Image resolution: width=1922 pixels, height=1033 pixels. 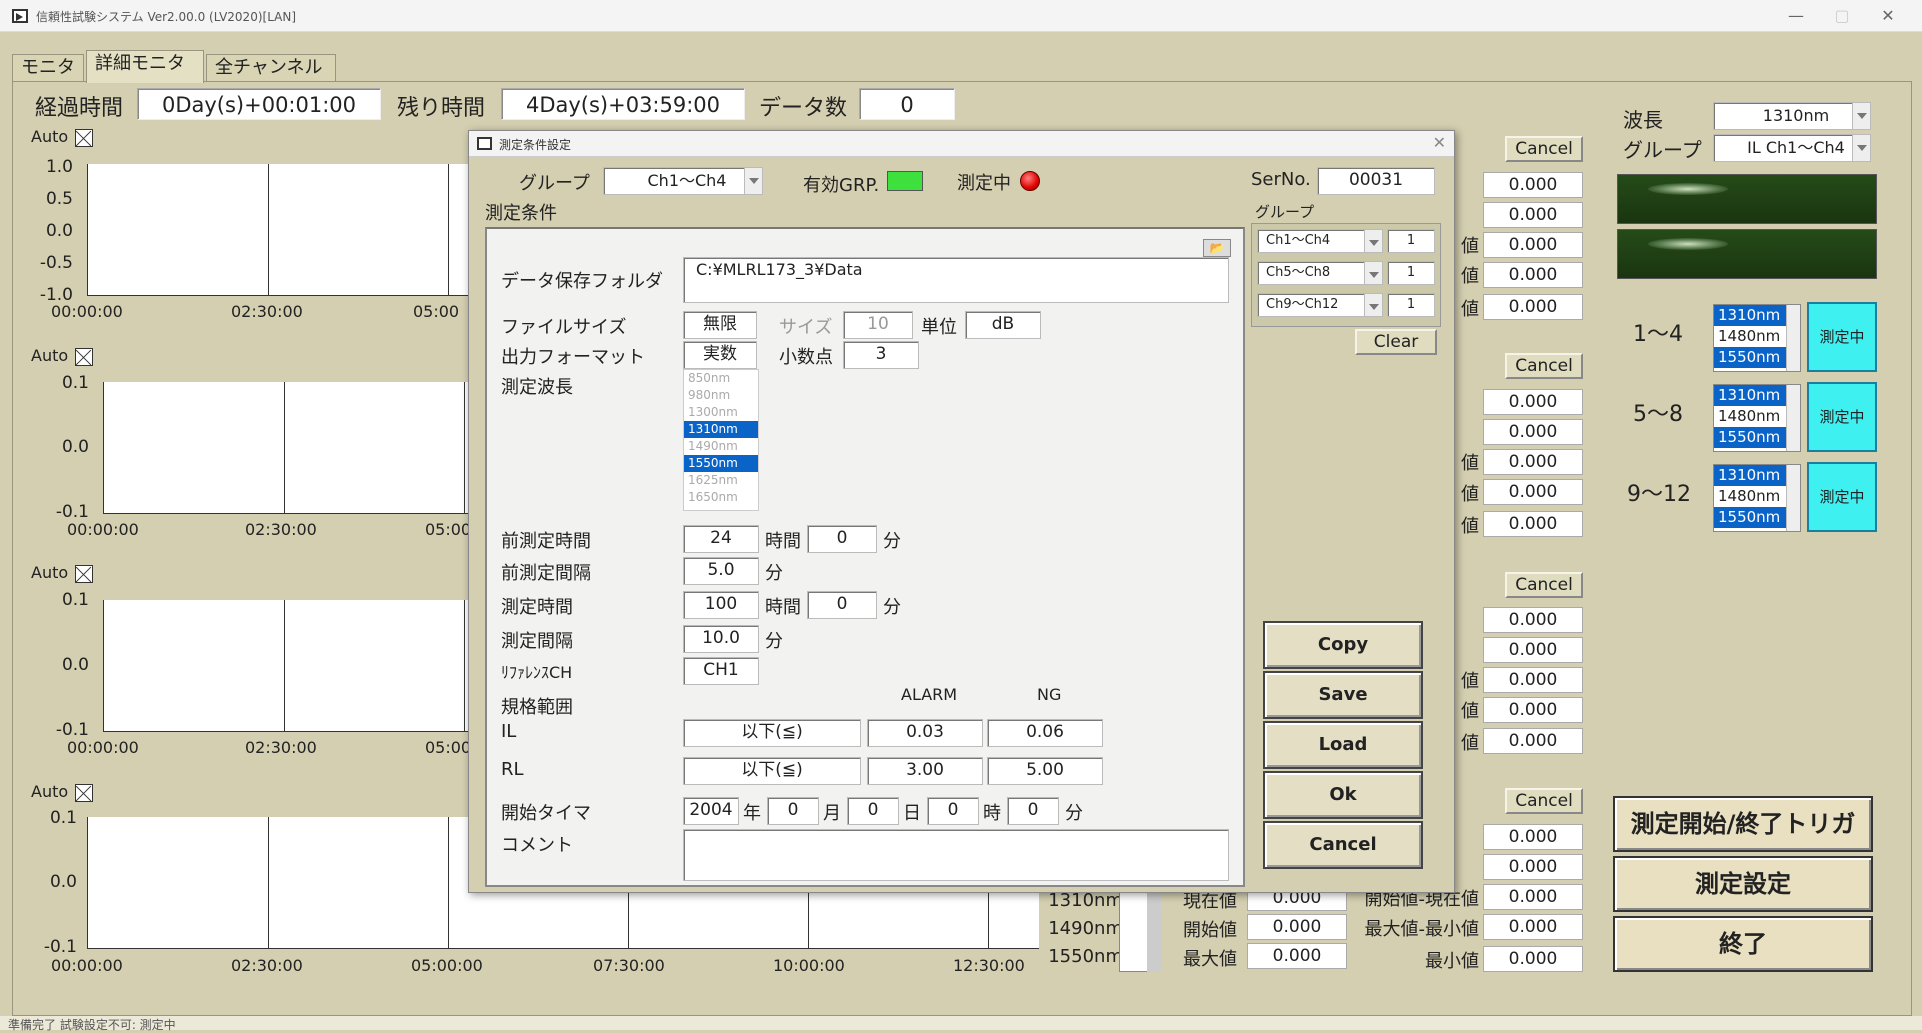 I want to click on pre-time-hours: 24, so click(x=721, y=539).